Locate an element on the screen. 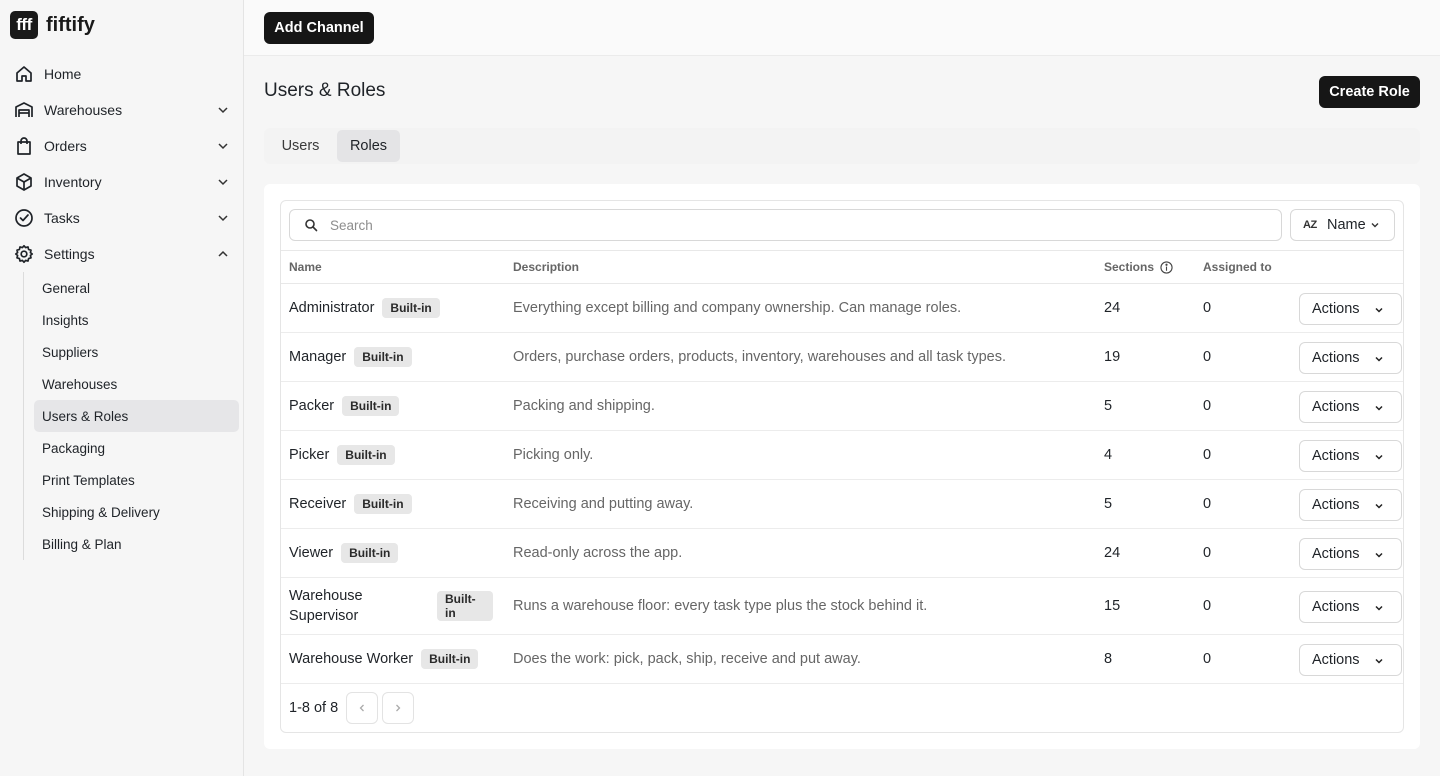 The width and height of the screenshot is (1440, 776). role-name-cell: Administrator Built-in is located at coordinates (394, 308).